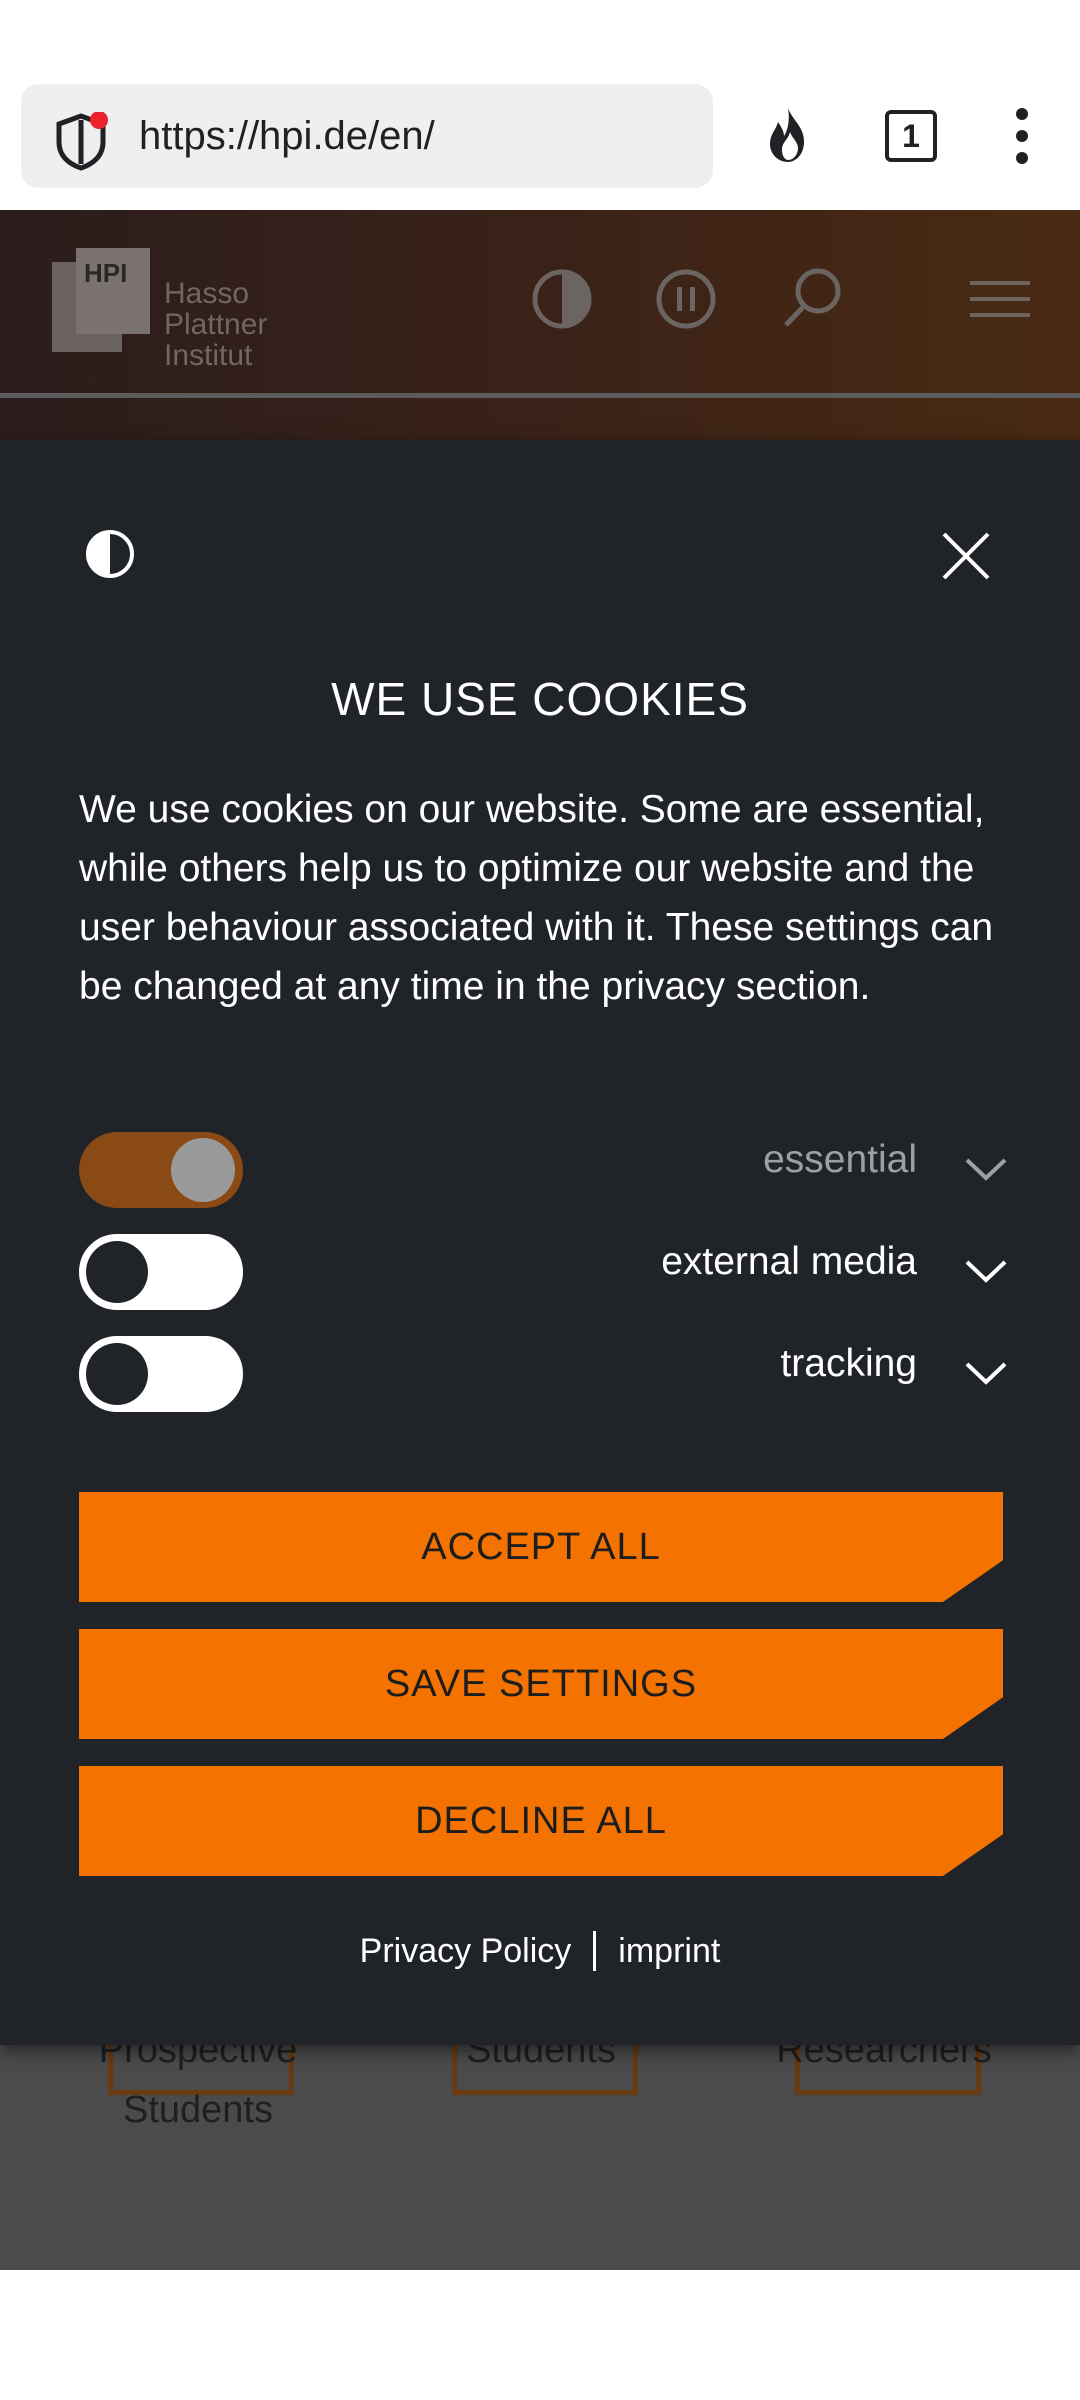  I want to click on hpi-logo: HPI Hasso Plattner Institut, so click(172, 309).